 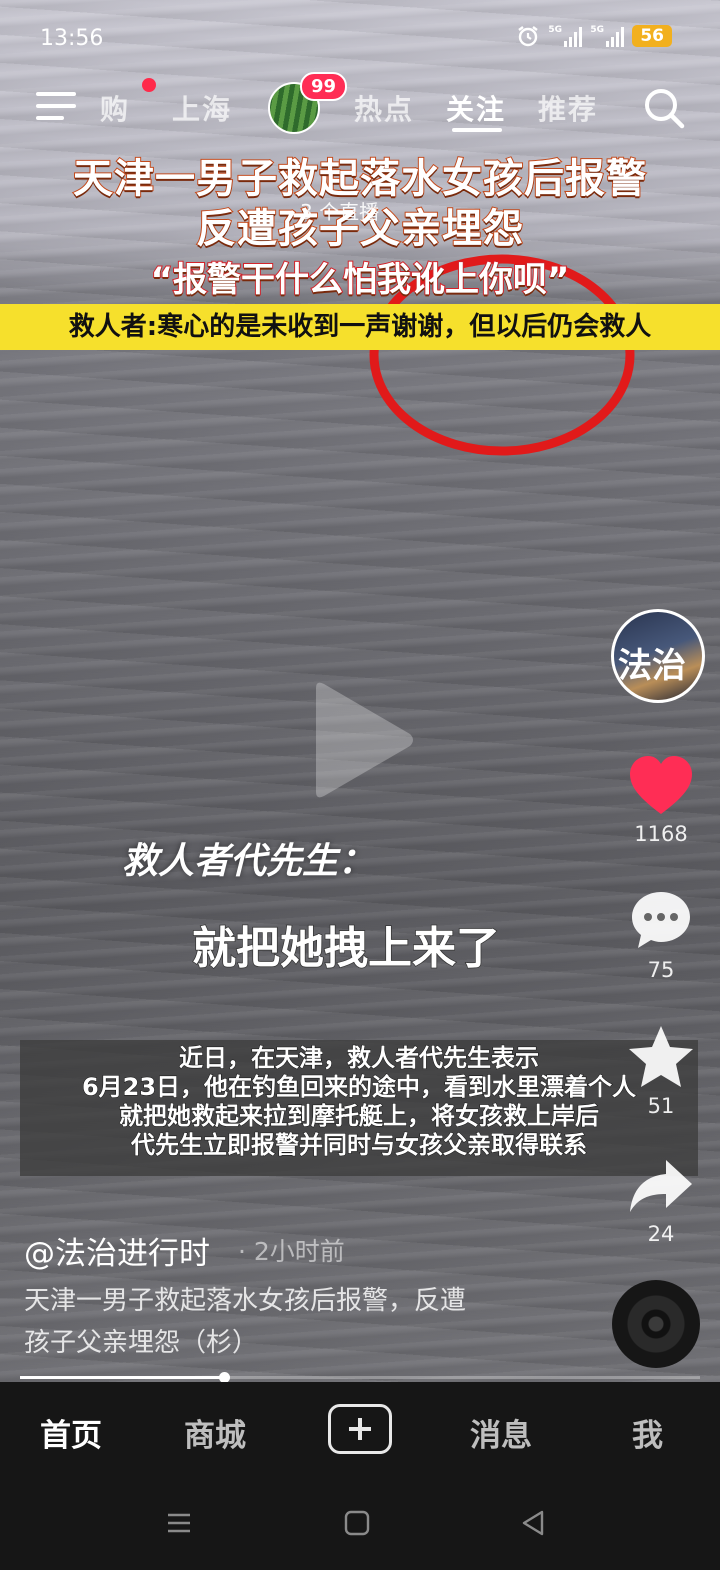 What do you see at coordinates (122, 1377) in the screenshot?
I see `video-progress-fill` at bounding box center [122, 1377].